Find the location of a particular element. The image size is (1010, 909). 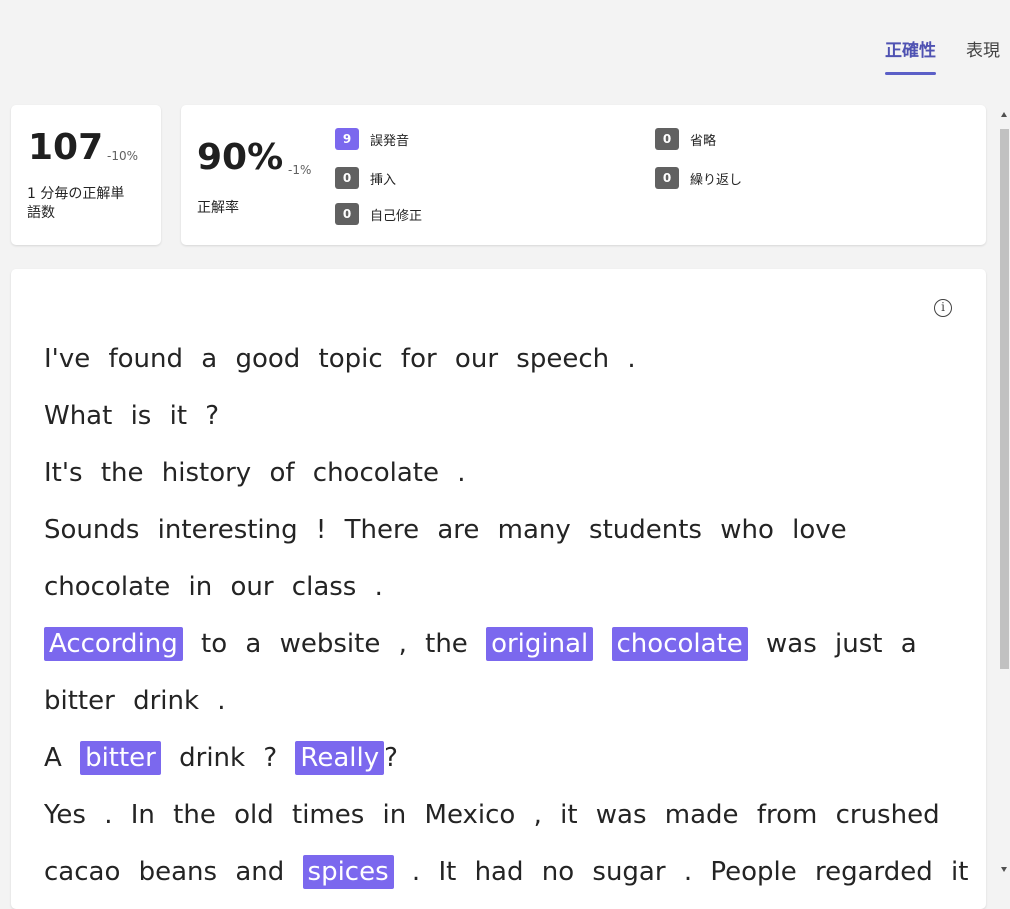

wpm-label-line2: 語数 is located at coordinates (41, 213).